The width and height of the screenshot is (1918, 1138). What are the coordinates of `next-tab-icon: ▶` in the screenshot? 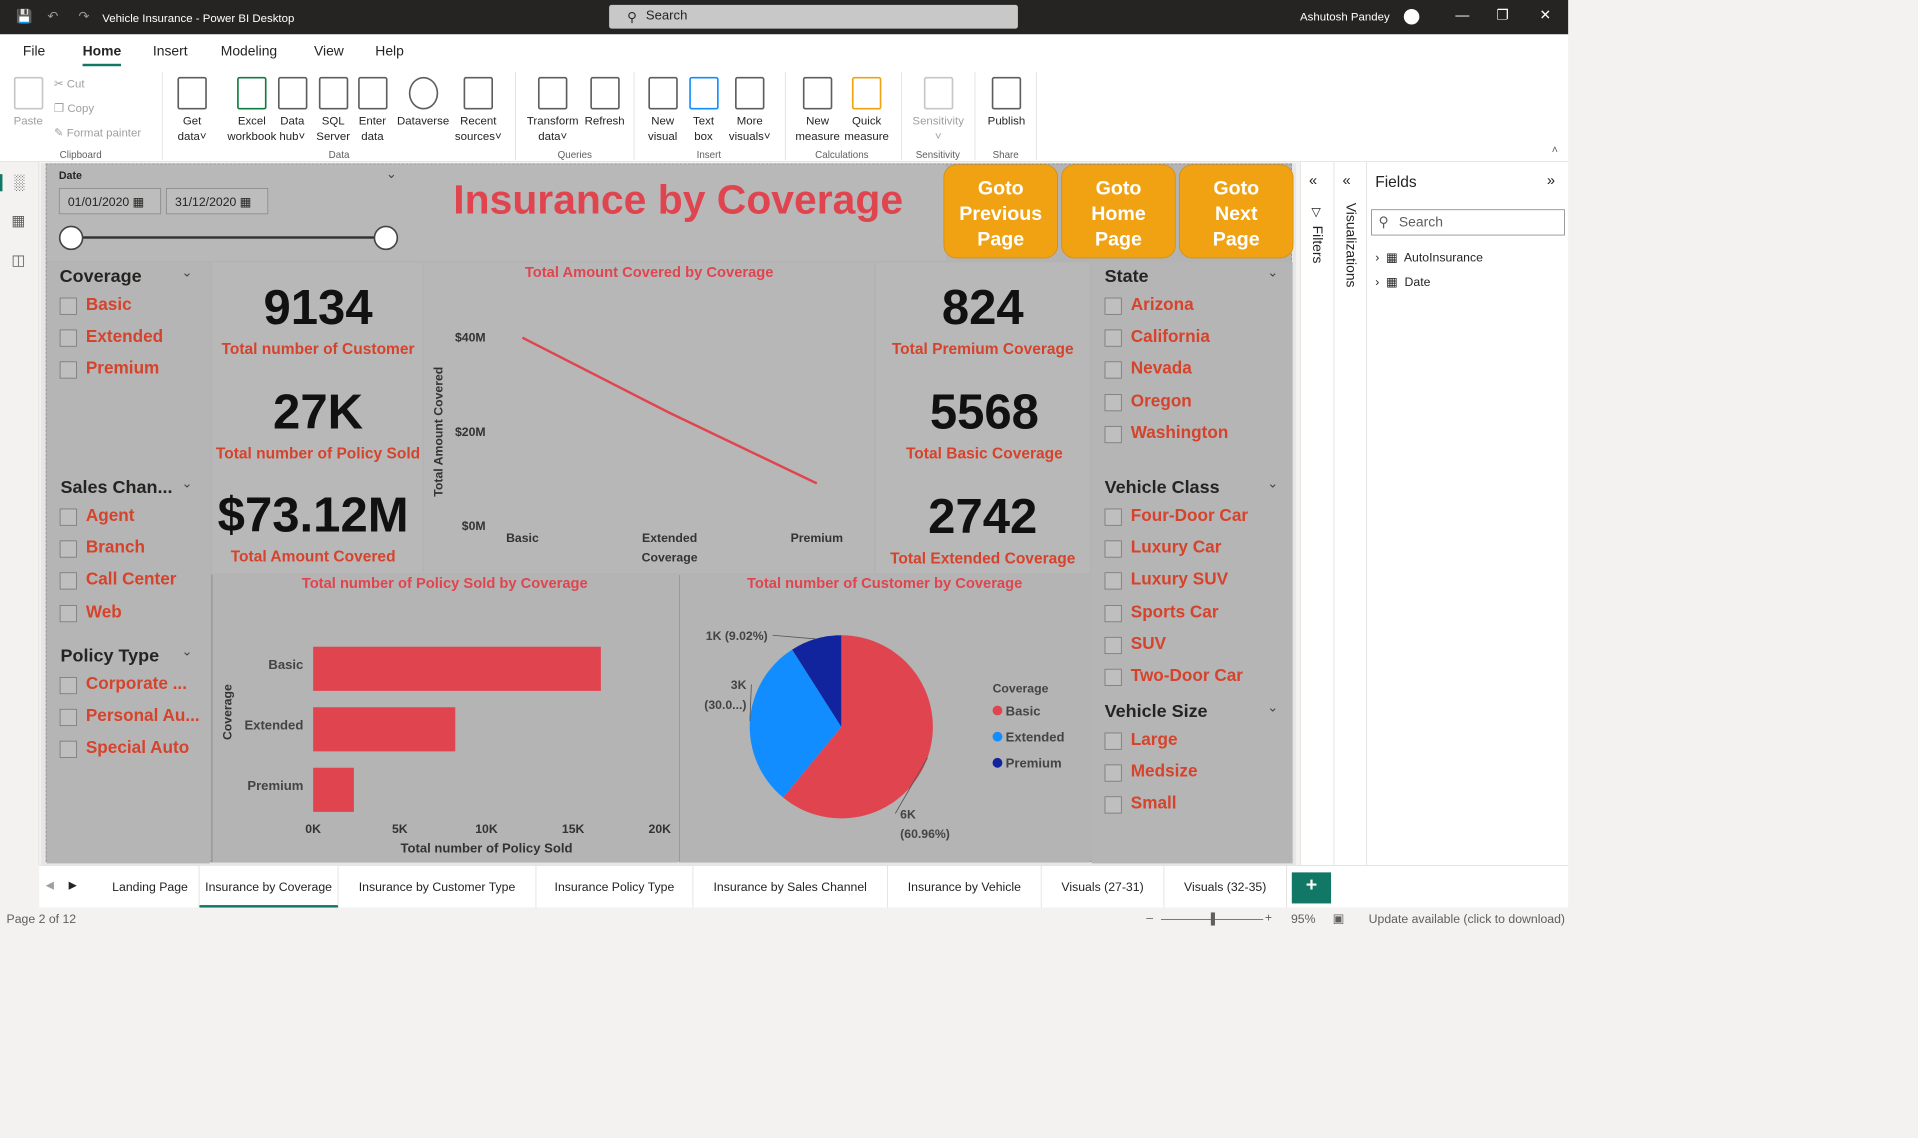 It's located at (73, 885).